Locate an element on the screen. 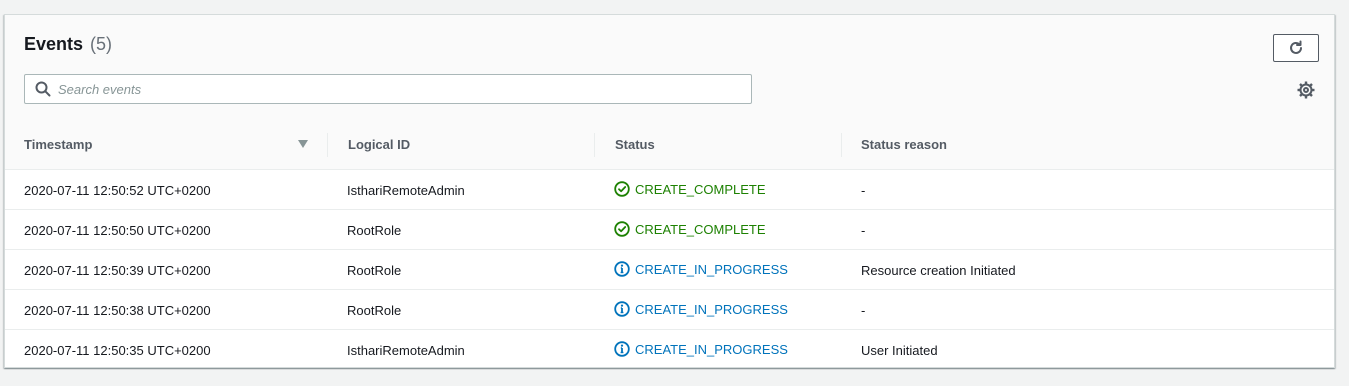  sort-descending-icon is located at coordinates (303, 144).